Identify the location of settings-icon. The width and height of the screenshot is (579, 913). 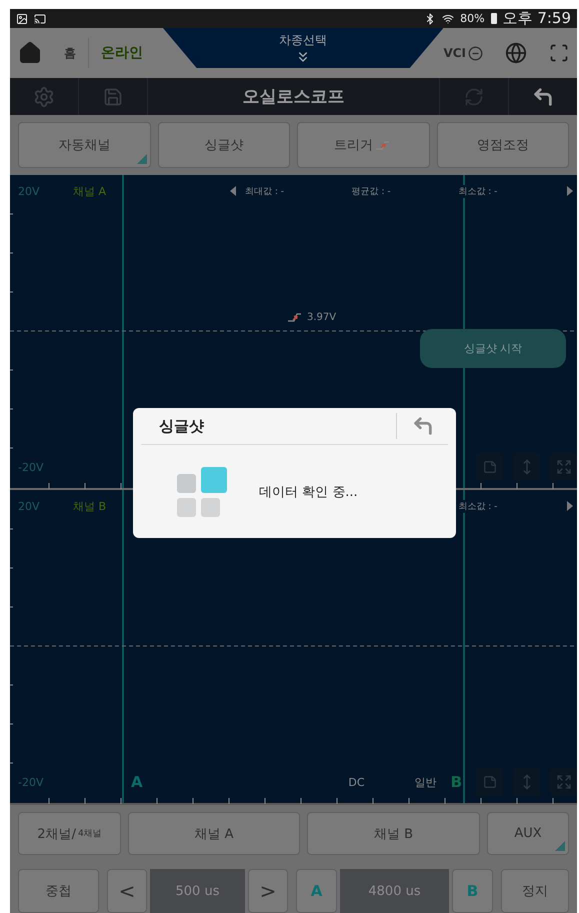
(44, 97).